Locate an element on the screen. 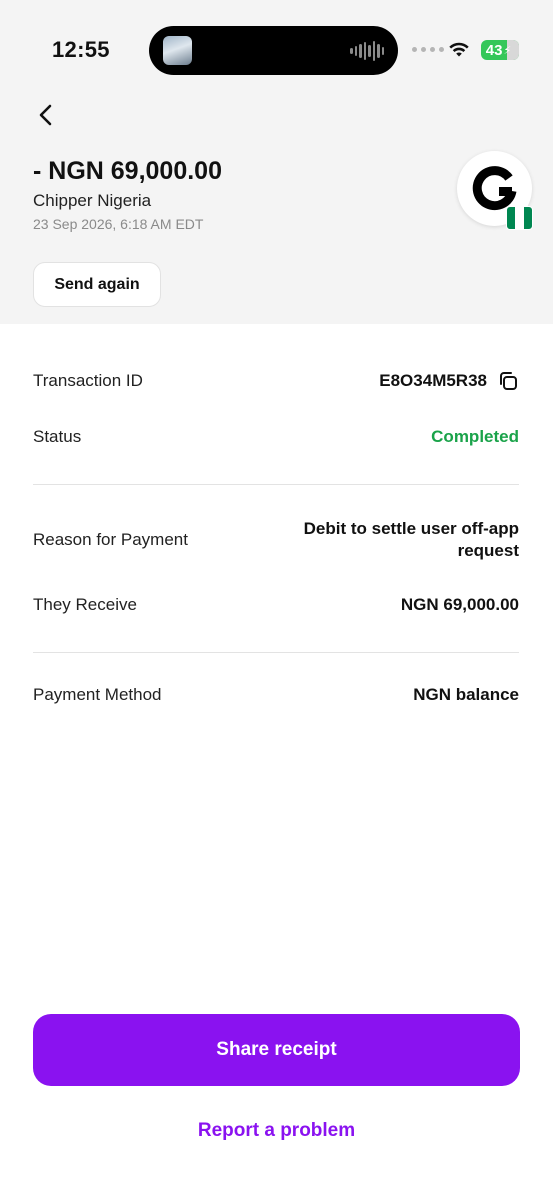 The height and width of the screenshot is (1200, 553). nigeria-flag-icon is located at coordinates (519, 218).